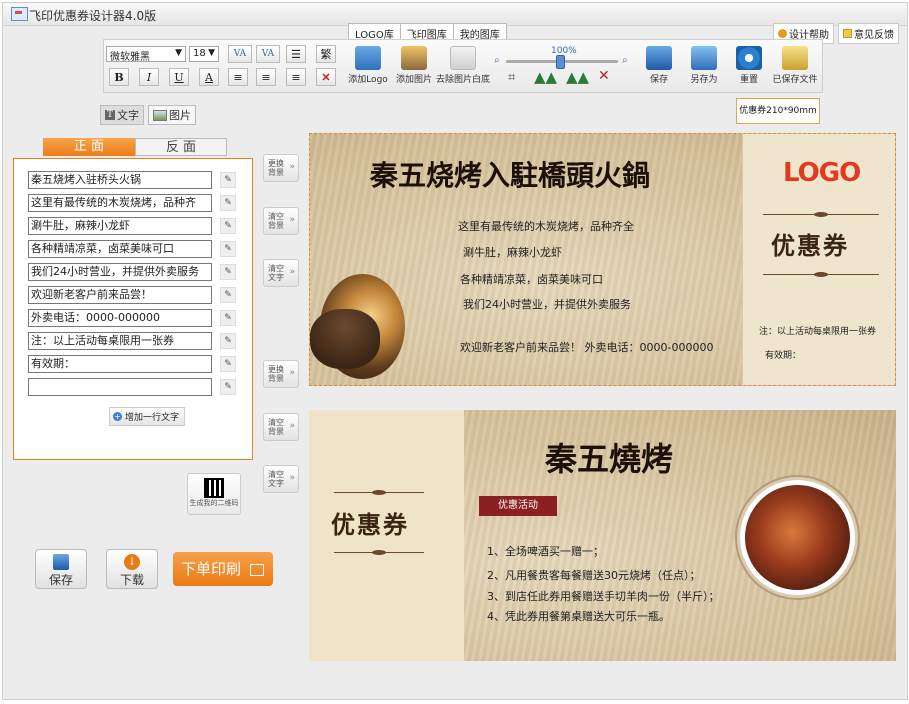  Describe the element at coordinates (281, 374) in the screenshot. I see `change-background-button-back: 更换背景 »` at that location.